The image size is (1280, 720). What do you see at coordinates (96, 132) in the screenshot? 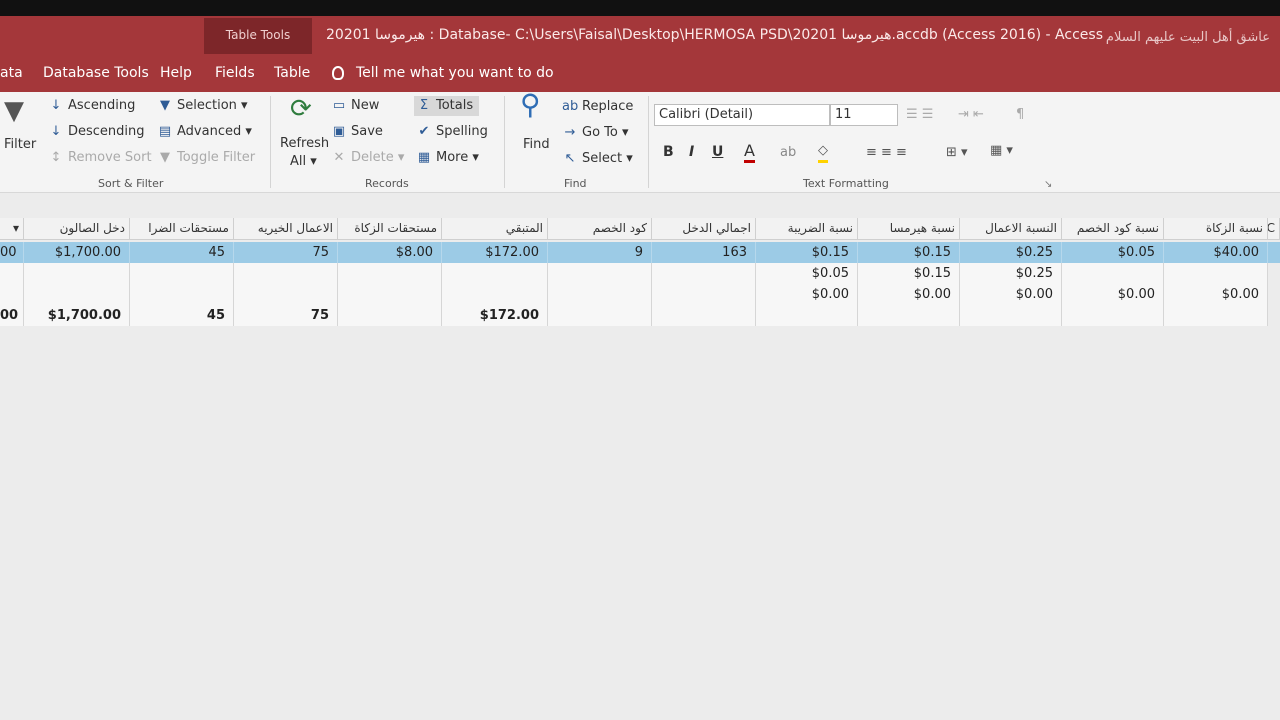
I see `descending-button: ↓ Descending` at bounding box center [96, 132].